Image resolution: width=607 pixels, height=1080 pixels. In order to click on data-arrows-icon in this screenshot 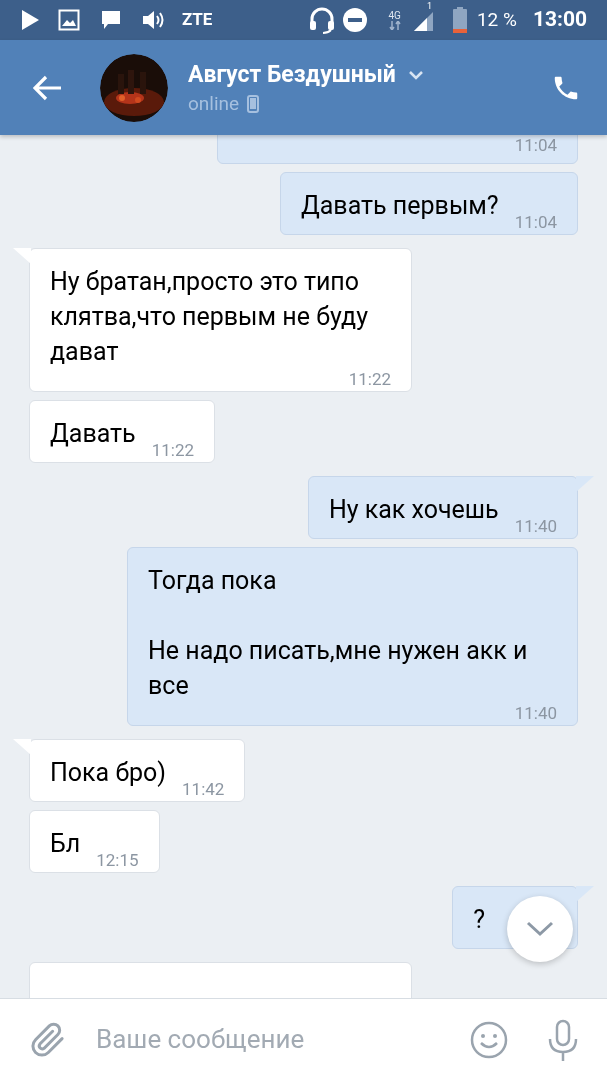, I will do `click(394, 25)`.